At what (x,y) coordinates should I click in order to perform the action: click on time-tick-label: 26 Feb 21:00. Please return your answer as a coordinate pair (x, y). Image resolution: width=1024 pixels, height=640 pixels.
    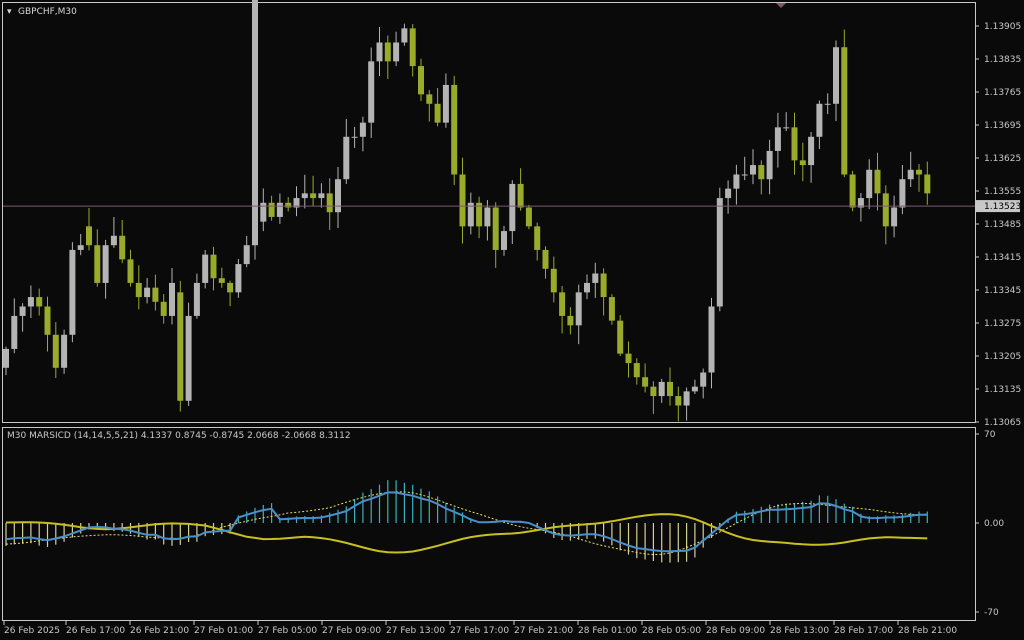
    Looking at the image, I should click on (159, 631).